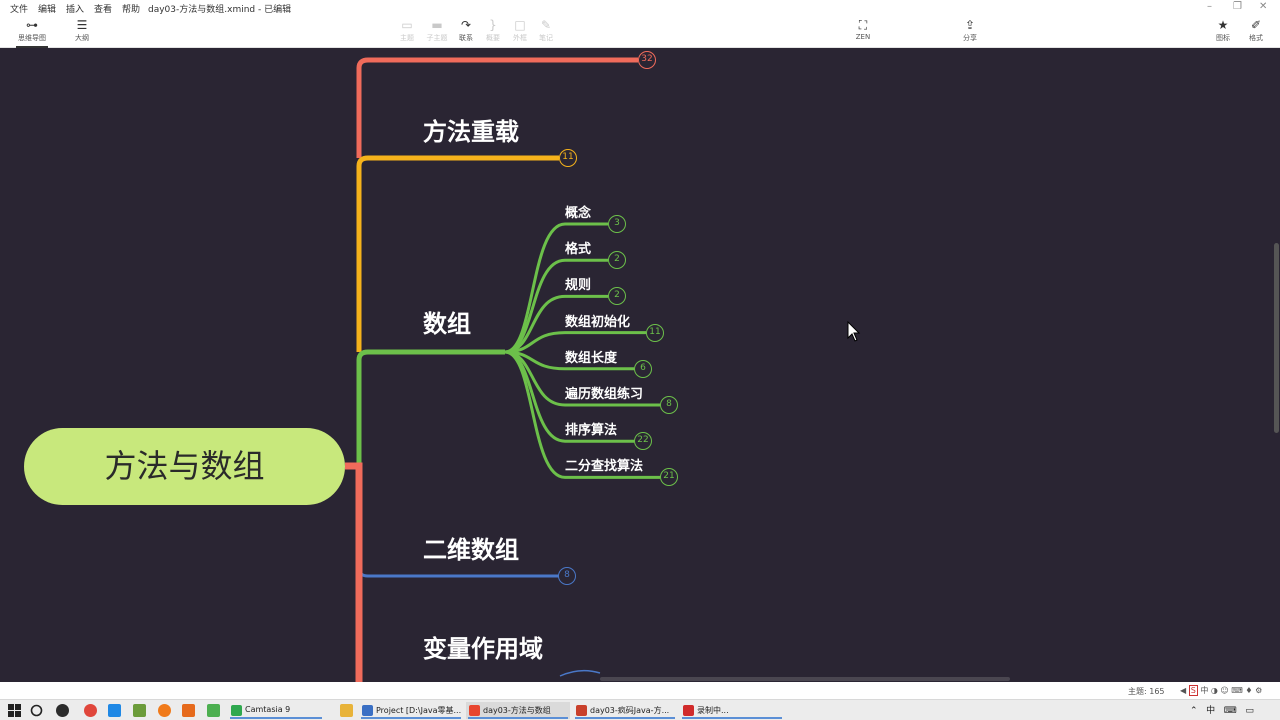  What do you see at coordinates (640, 31) in the screenshot?
I see `toolbar: ⊶ 思维导图 ☰ 大纲 ▭ 主题 ▬ 子主题 ↷ 联系 } 概要 □ 外框 ✎` at bounding box center [640, 31].